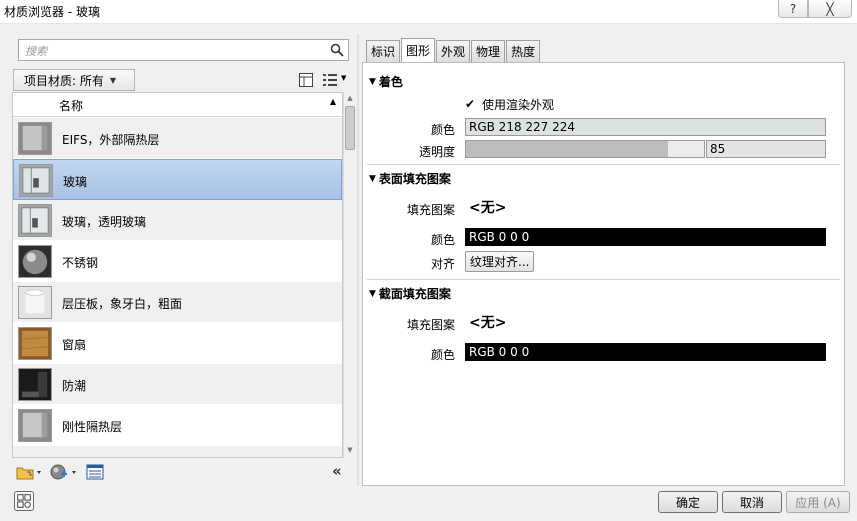 The height and width of the screenshot is (521, 857). What do you see at coordinates (177, 138) in the screenshot?
I see `list-item: EIFS，外部隔热层` at bounding box center [177, 138].